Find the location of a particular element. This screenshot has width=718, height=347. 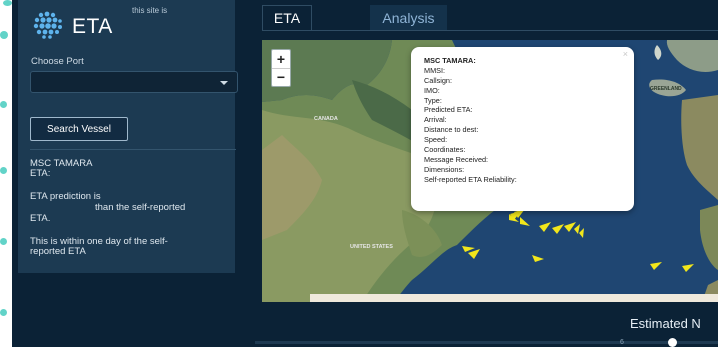

popup-field-coordinates: Coordinates: is located at coordinates (445, 150).